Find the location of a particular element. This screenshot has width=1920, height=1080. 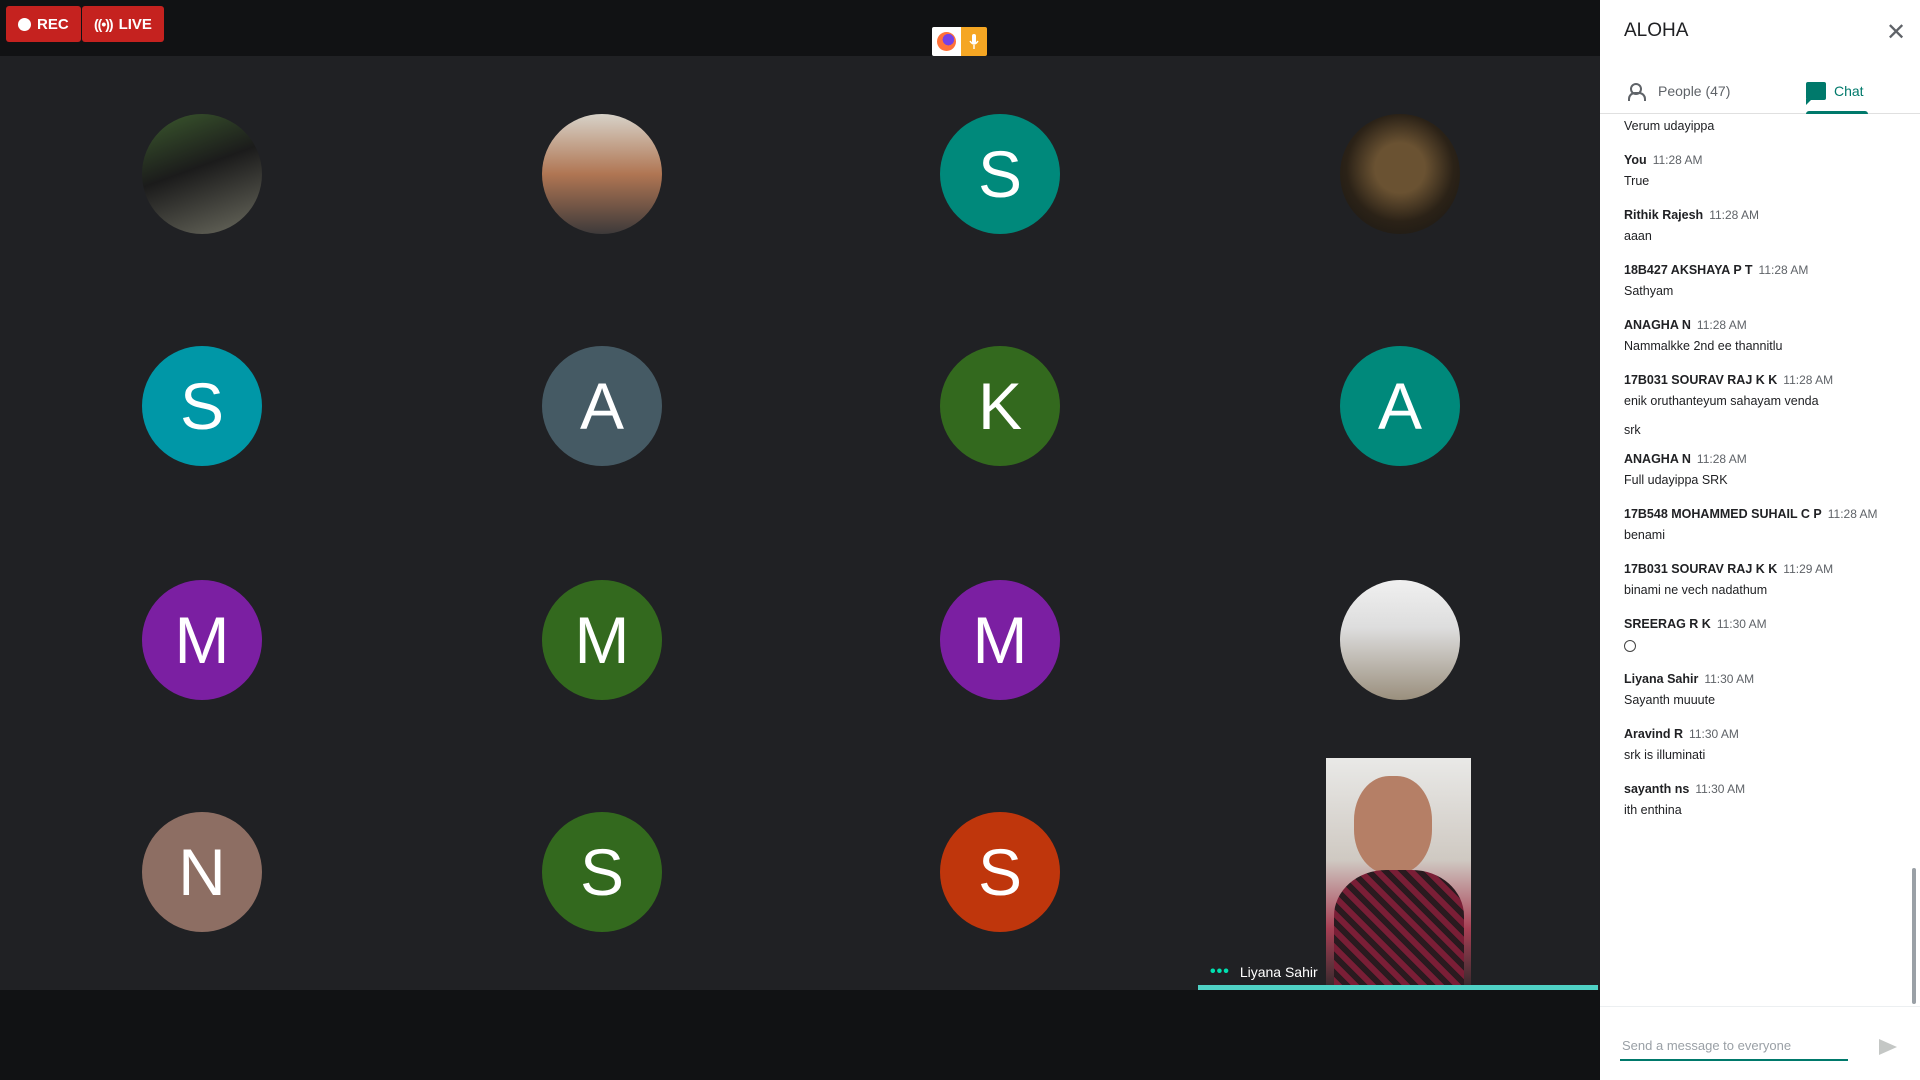

active-speaker-video is located at coordinates (1398, 871).